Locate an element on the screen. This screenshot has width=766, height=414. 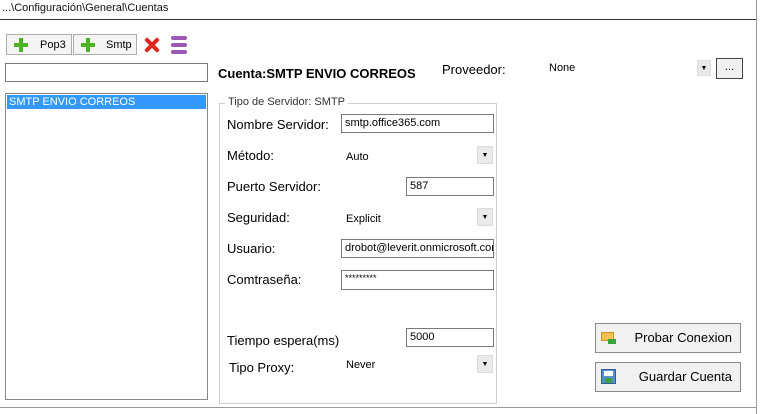
header-divider is located at coordinates (378, 19).